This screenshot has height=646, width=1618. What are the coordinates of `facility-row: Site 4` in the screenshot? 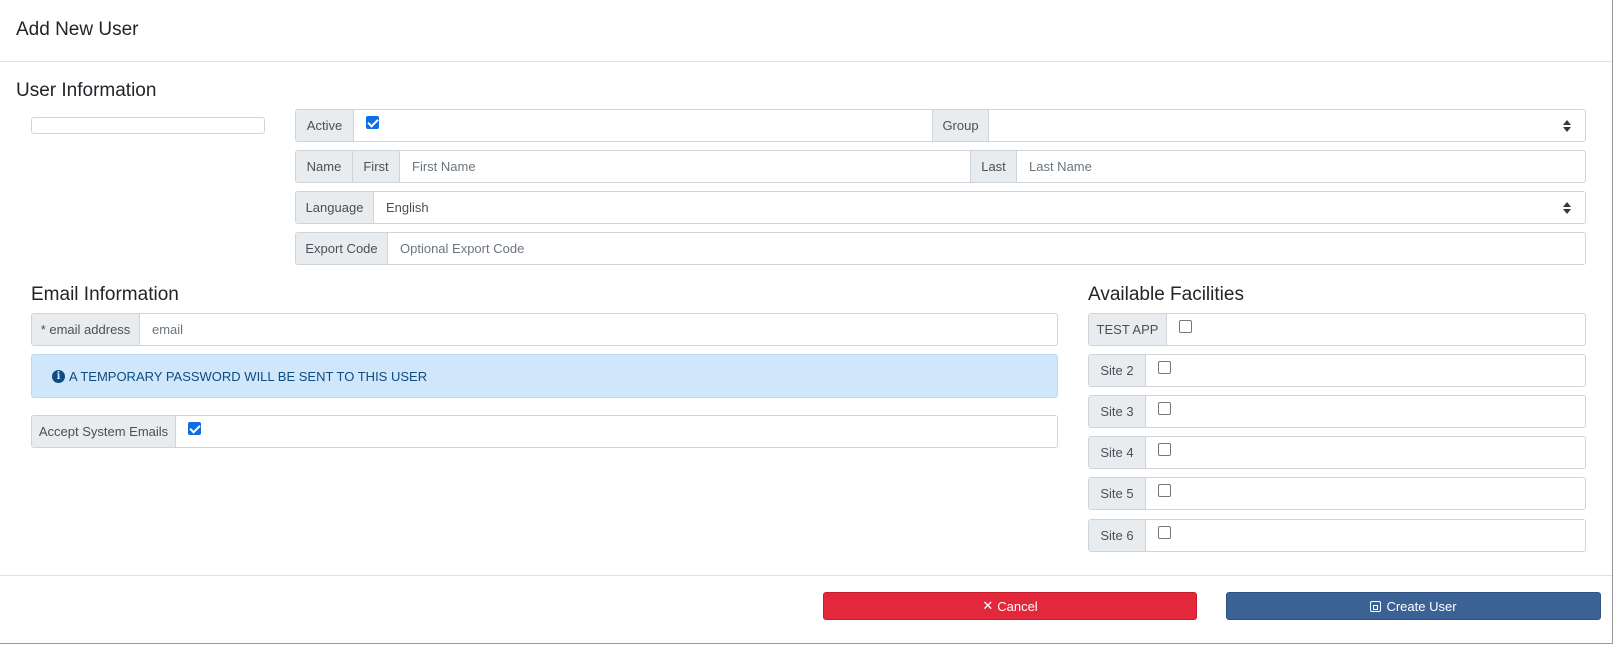 It's located at (1337, 452).